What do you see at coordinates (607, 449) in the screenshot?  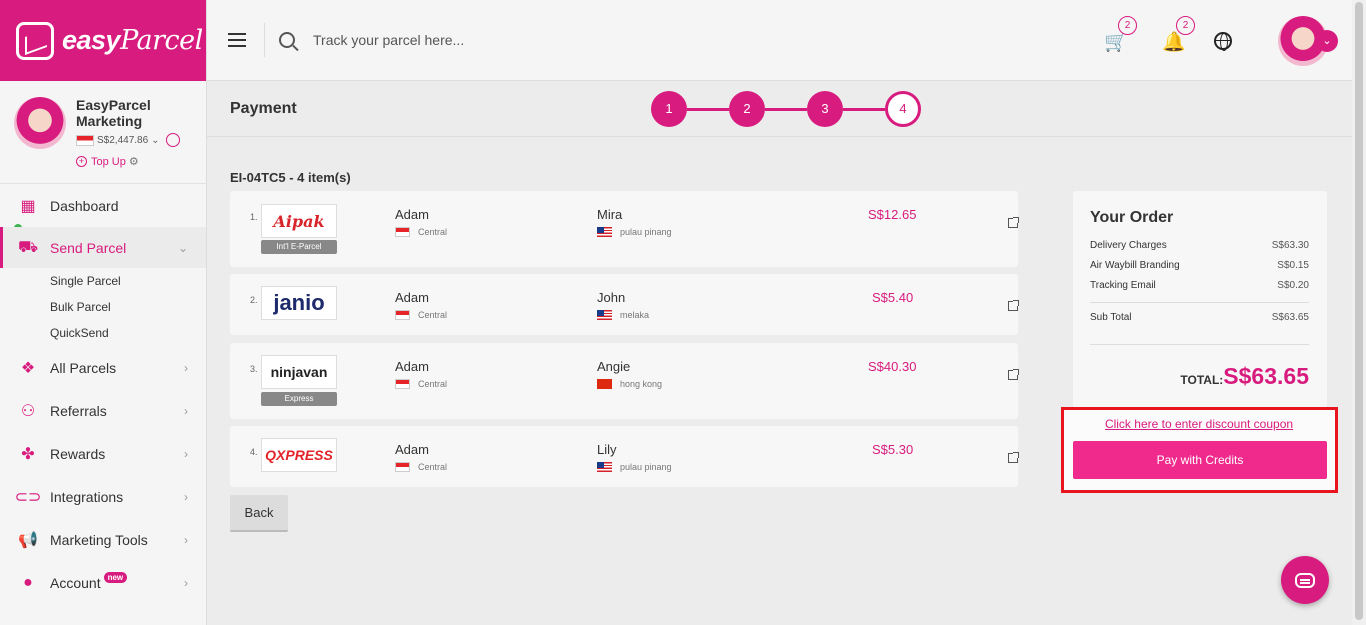 I see `receiver-name: Lily` at bounding box center [607, 449].